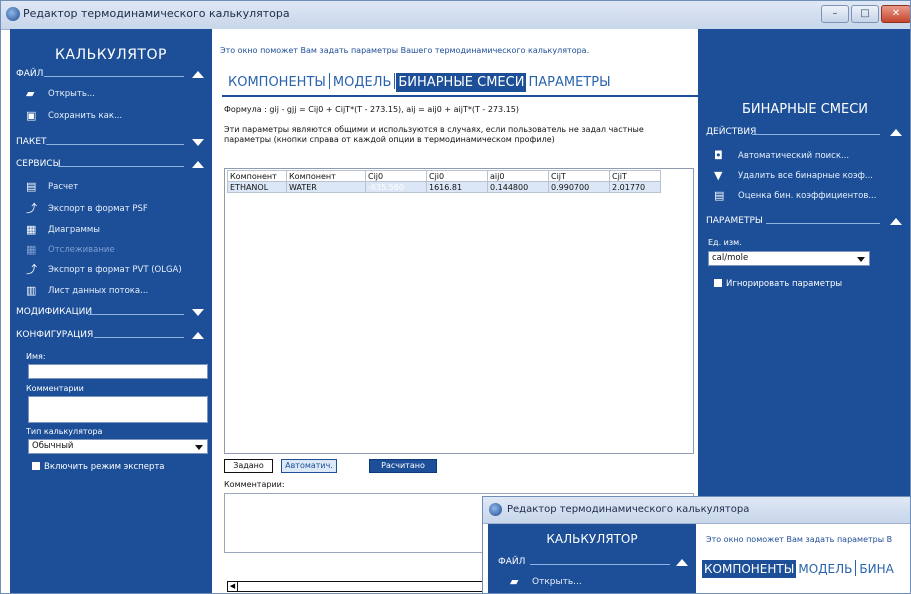  I want to click on expert-mode-checkbox: Включить режим эксперта, so click(98, 467).